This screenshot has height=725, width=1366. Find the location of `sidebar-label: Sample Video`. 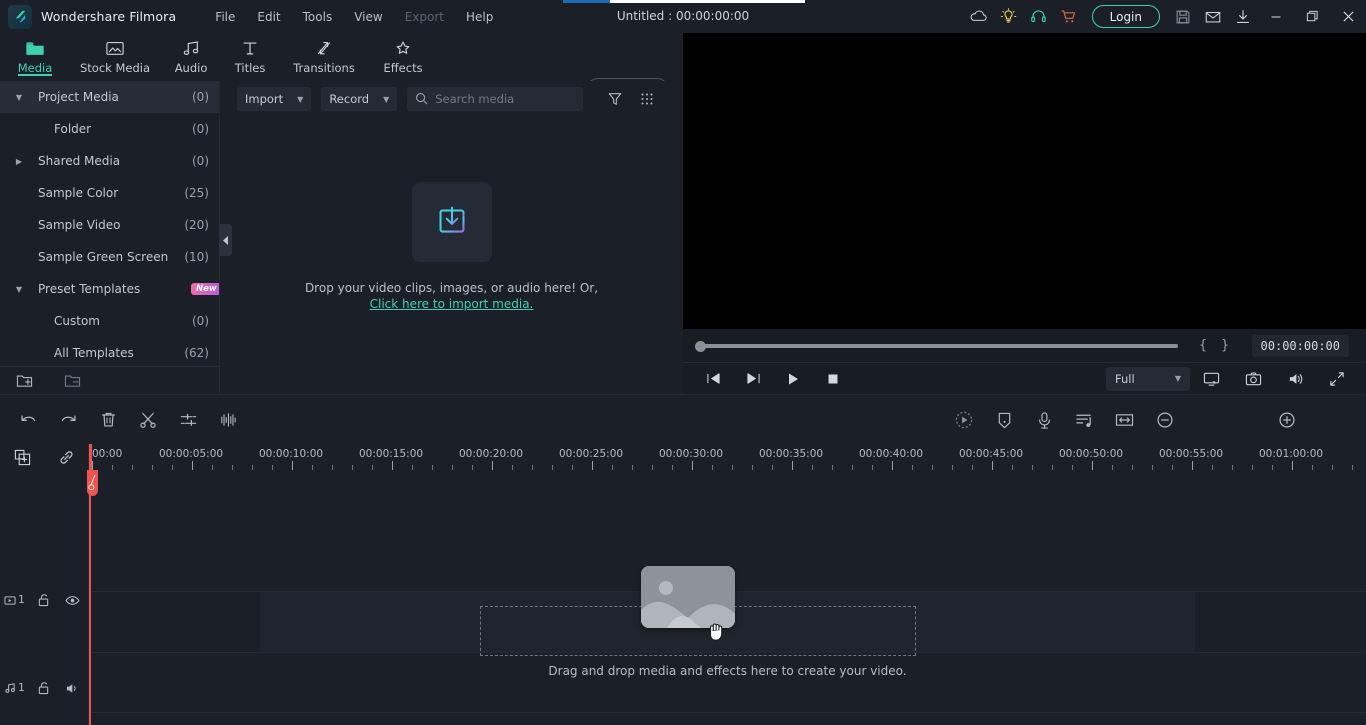

sidebar-label: Sample Video is located at coordinates (79, 225).